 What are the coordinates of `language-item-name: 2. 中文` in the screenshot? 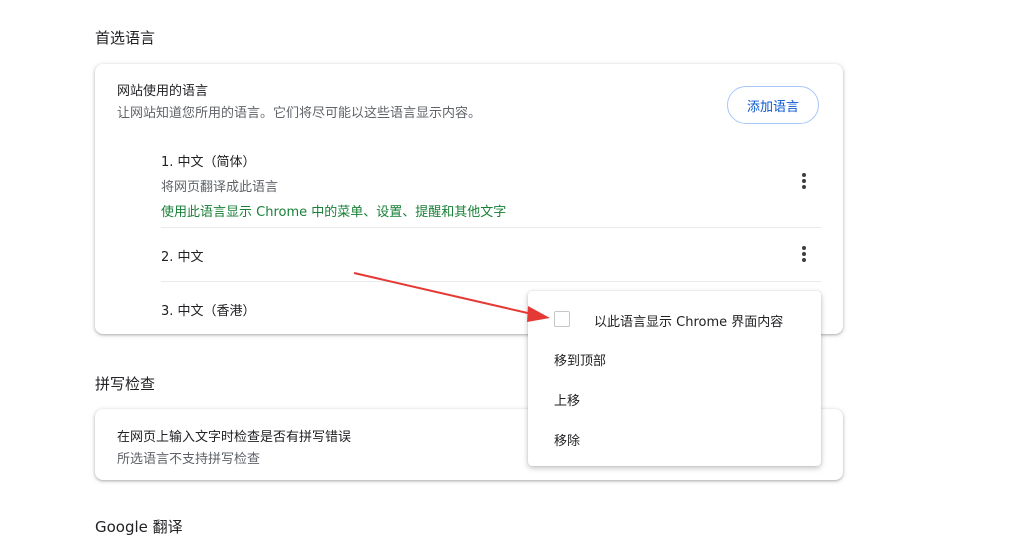 It's located at (182, 257).